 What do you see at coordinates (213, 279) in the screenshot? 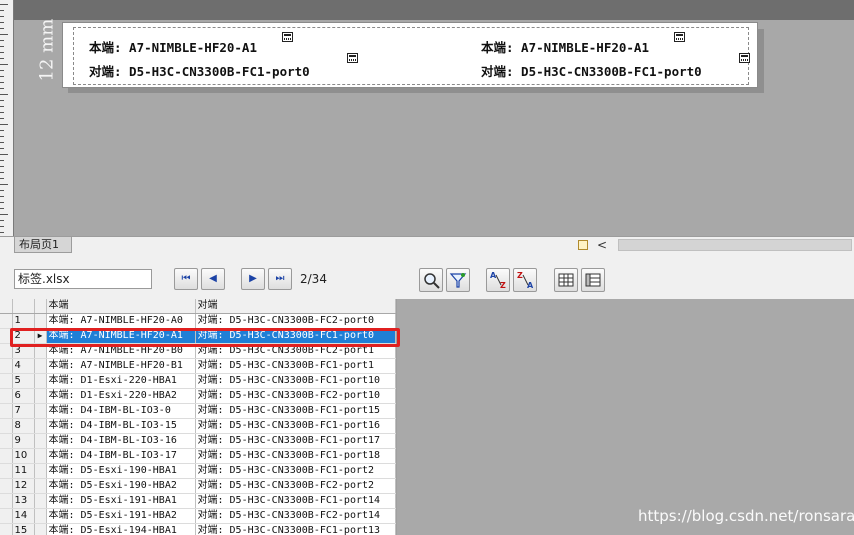
I see `prev-record-button: ◀` at bounding box center [213, 279].